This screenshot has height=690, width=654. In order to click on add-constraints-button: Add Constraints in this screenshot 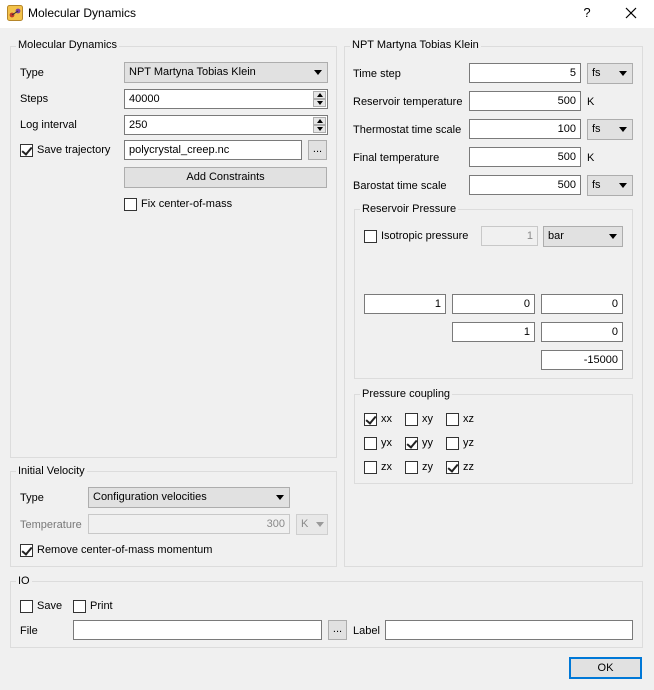, I will do `click(225, 177)`.